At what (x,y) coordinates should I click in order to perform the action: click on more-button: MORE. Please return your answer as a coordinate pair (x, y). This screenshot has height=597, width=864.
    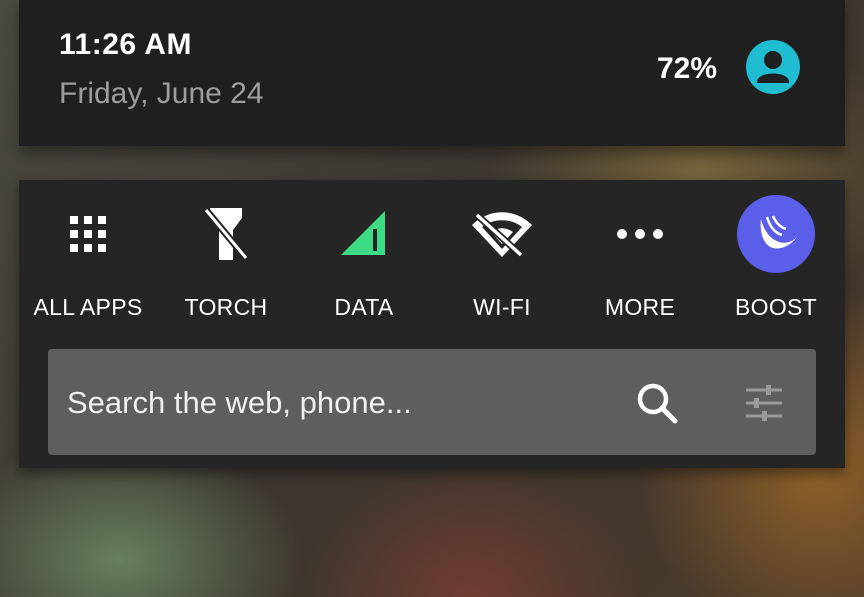
    Looking at the image, I should click on (640, 264).